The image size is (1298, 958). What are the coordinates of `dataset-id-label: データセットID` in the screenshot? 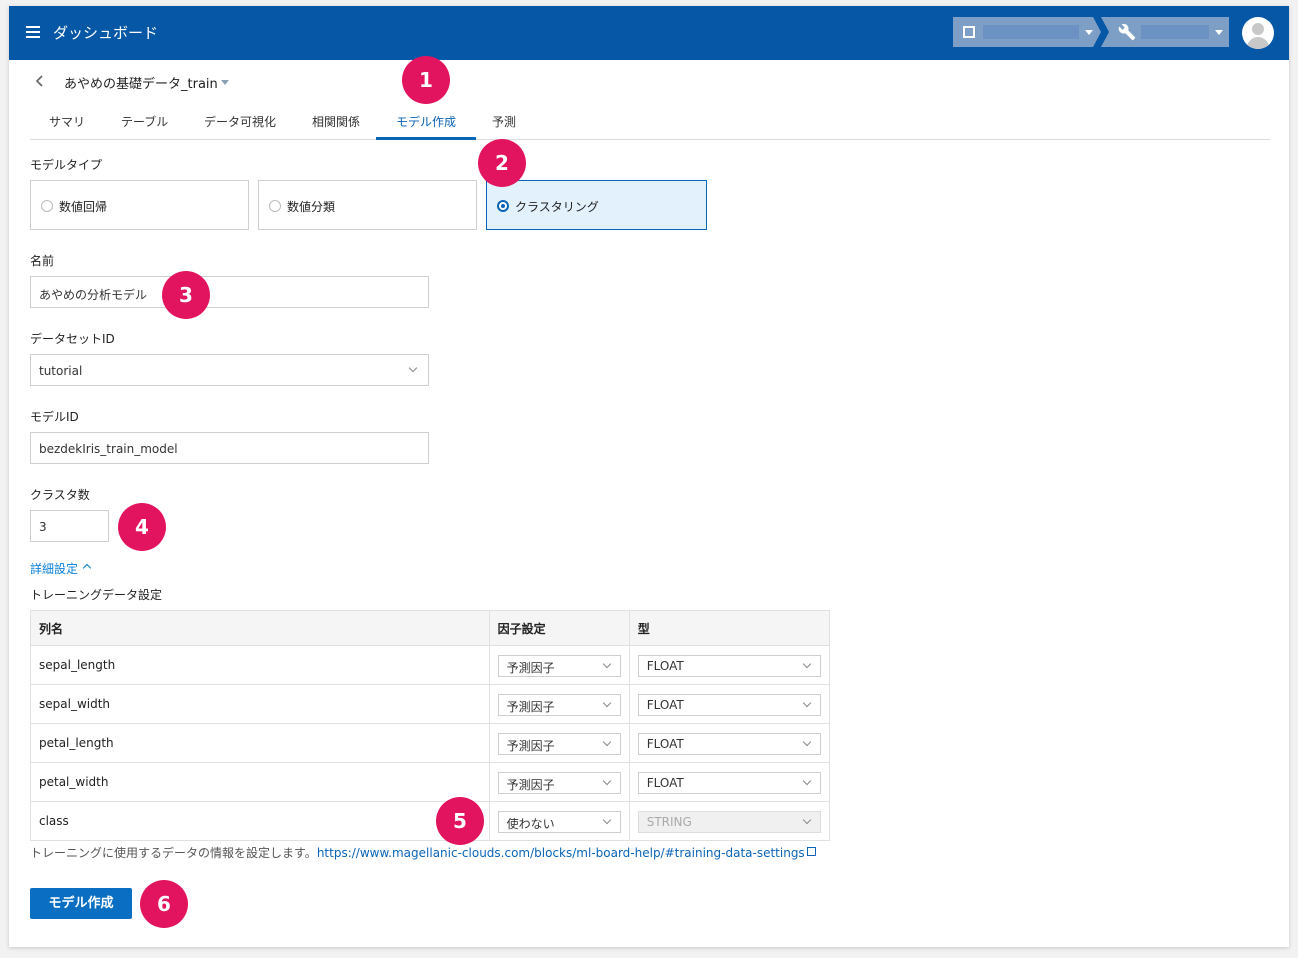 It's located at (72, 339).